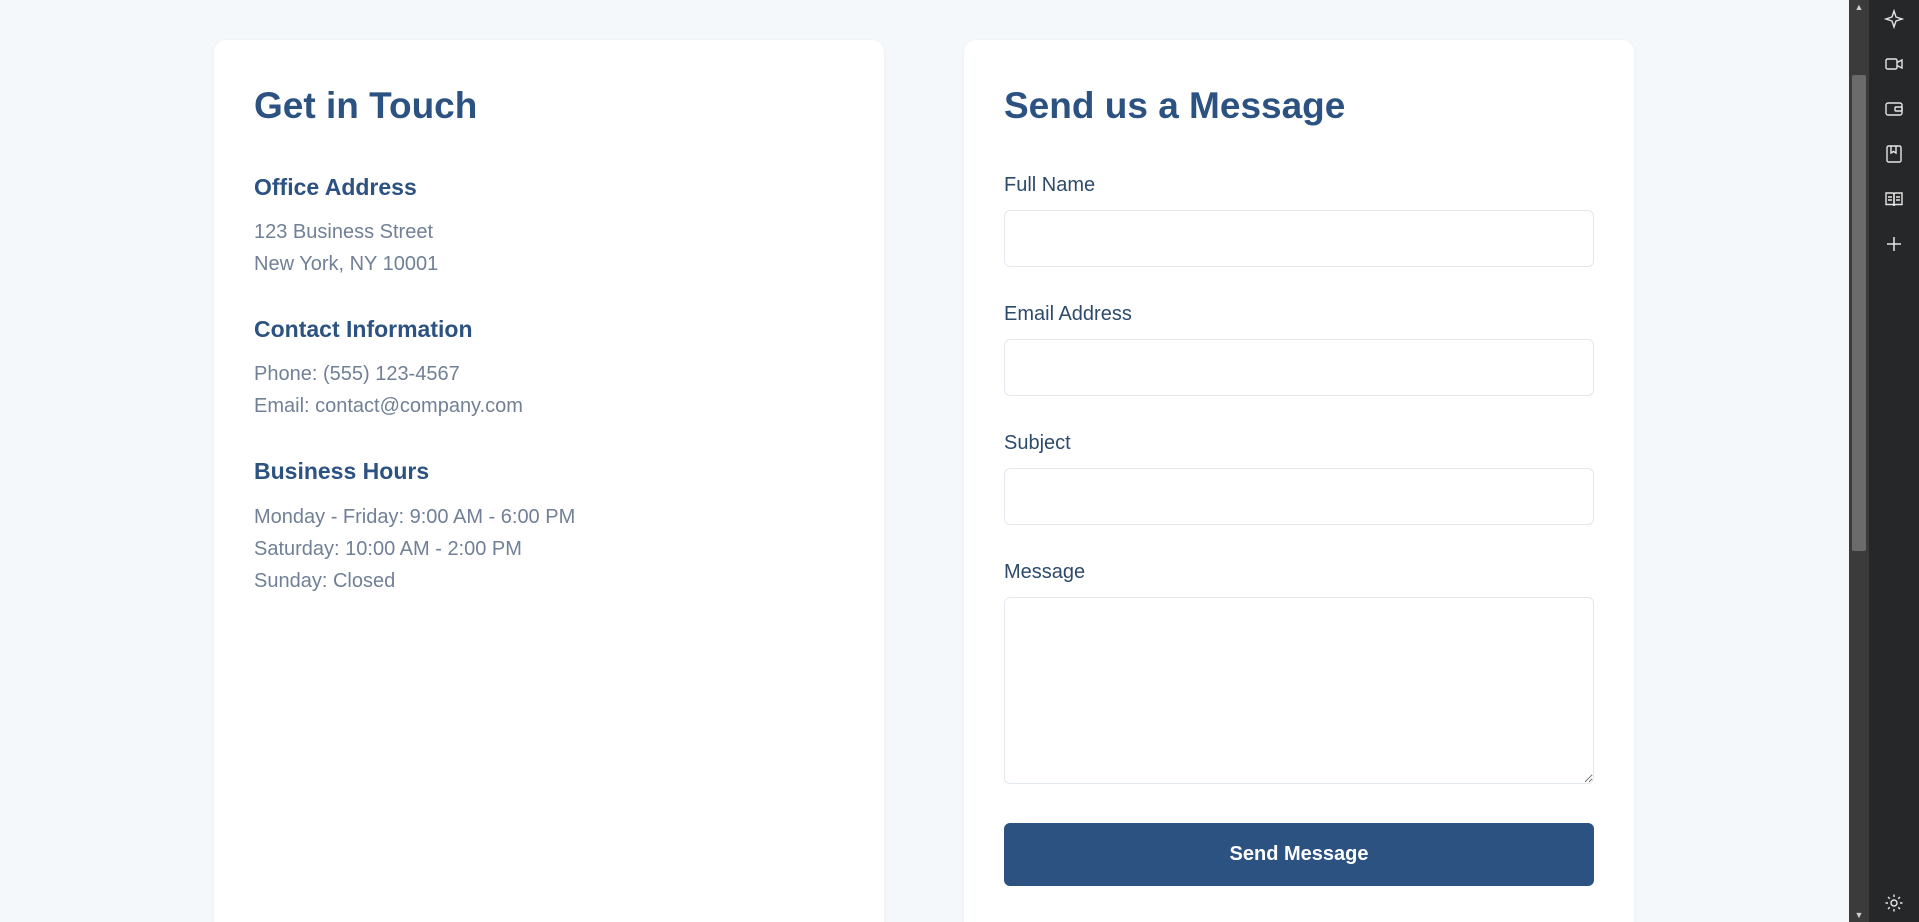  I want to click on office-address-line-1: 123 Business Street, so click(343, 232).